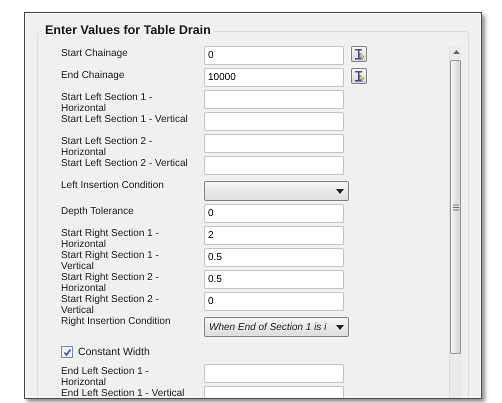 This screenshot has width=502, height=403. What do you see at coordinates (125, 119) in the screenshot?
I see `field-label: Start Left Section 1 - Vertical` at bounding box center [125, 119].